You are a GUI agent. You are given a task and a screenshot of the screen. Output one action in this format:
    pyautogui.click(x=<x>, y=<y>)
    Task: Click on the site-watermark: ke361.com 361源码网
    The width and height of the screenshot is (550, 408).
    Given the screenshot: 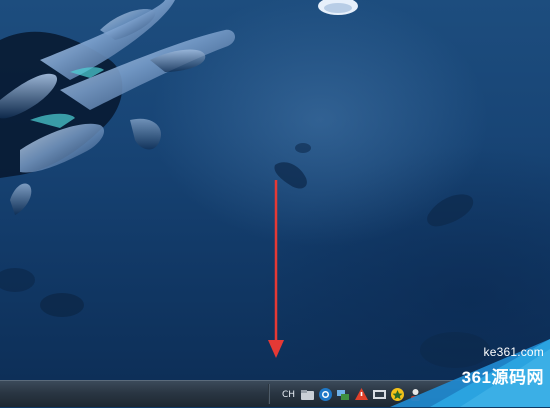 What is the action you would take?
    pyautogui.click(x=470, y=373)
    